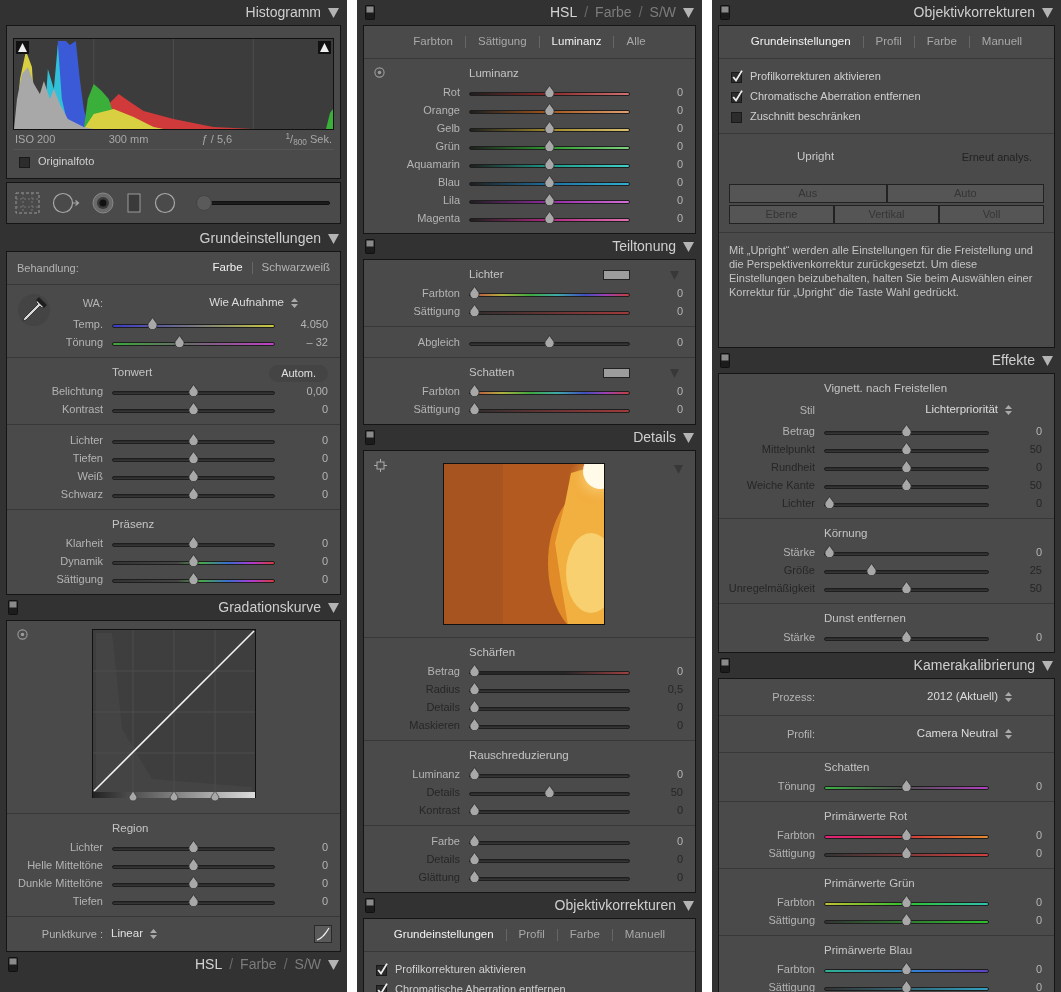 This screenshot has height=992, width=1061. I want to click on tab: Farbton, so click(433, 42).